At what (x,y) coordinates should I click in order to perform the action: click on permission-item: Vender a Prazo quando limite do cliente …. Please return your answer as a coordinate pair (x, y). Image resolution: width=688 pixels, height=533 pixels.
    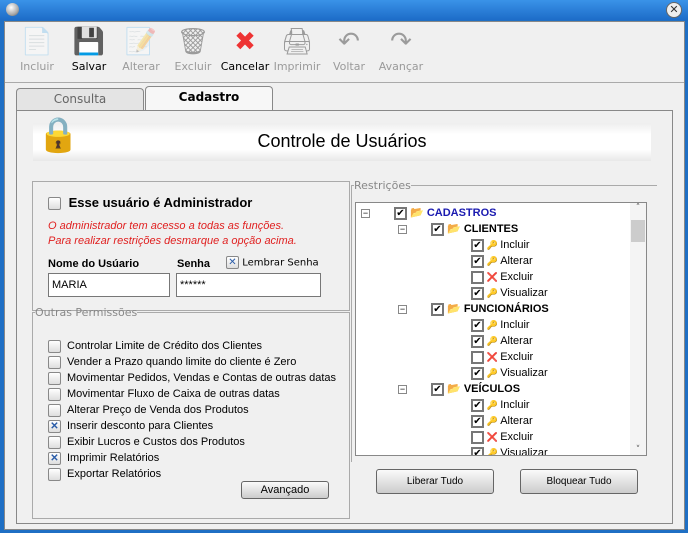
    Looking at the image, I should click on (192, 362).